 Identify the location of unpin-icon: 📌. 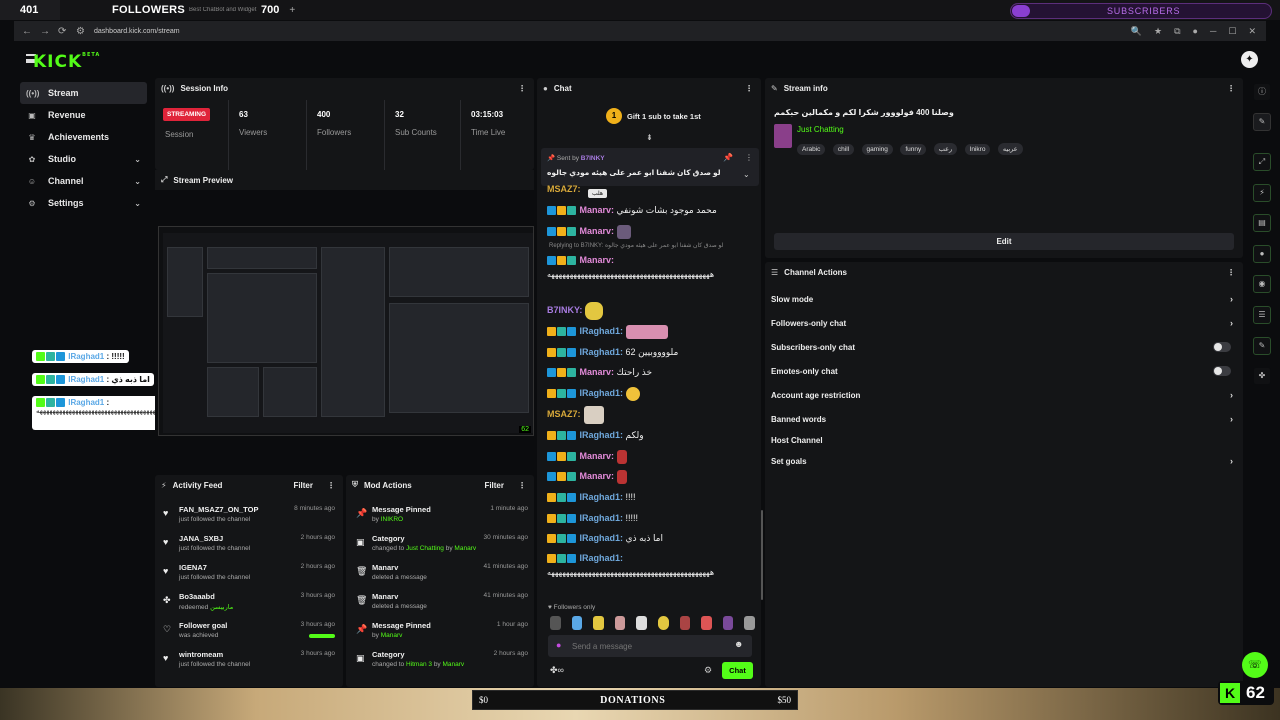
(728, 157).